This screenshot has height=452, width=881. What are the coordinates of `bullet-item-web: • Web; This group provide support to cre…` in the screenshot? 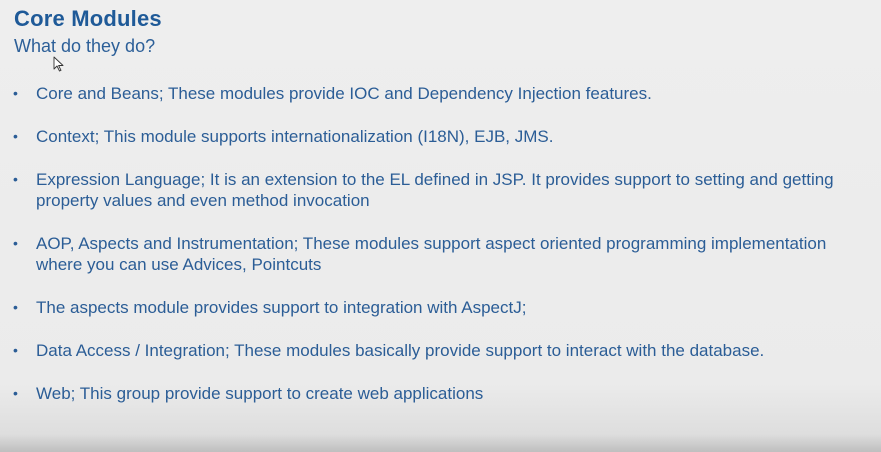 It's located at (440, 393).